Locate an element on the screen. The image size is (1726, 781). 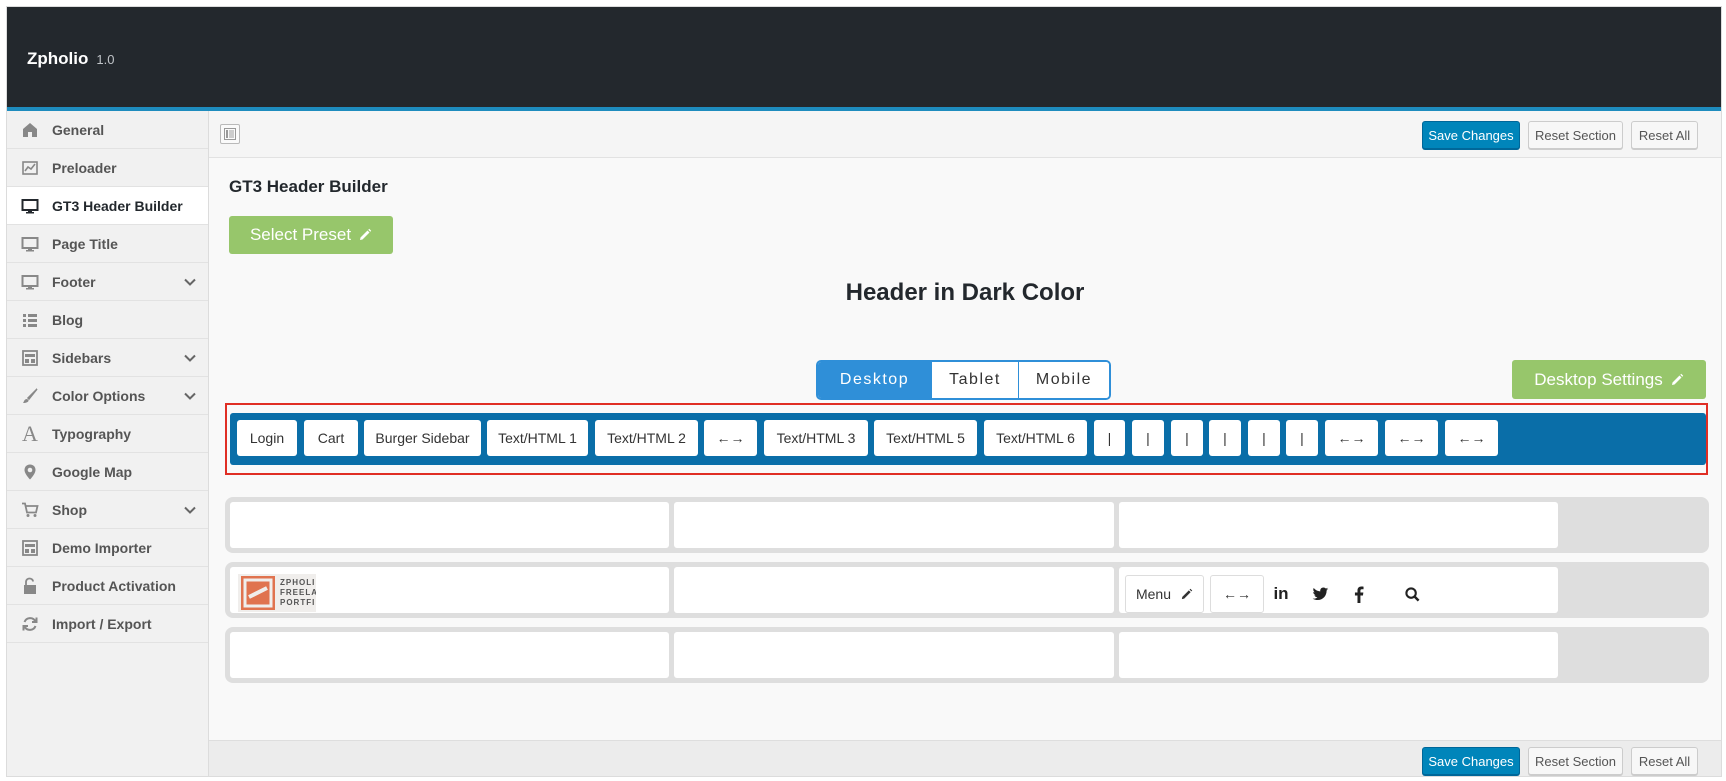
sidebar-item-import-export: Import / Export is located at coordinates (107, 624).